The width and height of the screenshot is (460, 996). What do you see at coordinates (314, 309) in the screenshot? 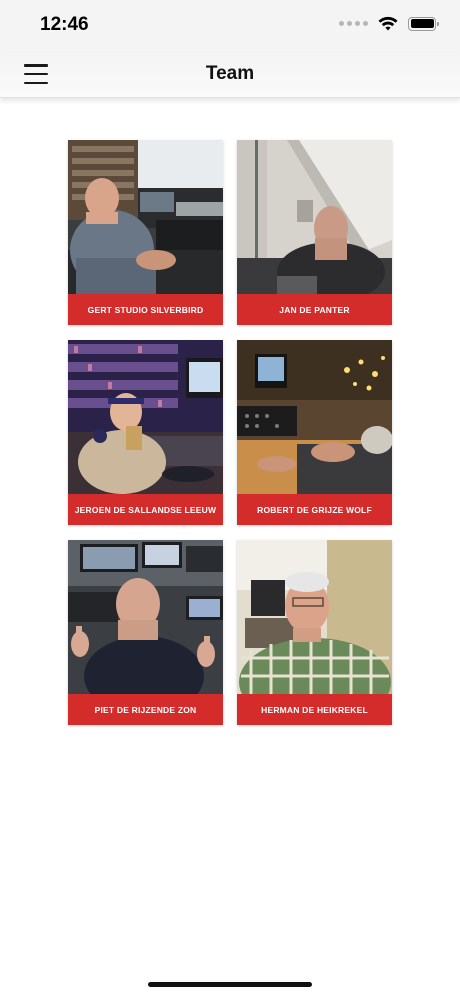
I see `team-member-name: JAN DE PANTER` at bounding box center [314, 309].